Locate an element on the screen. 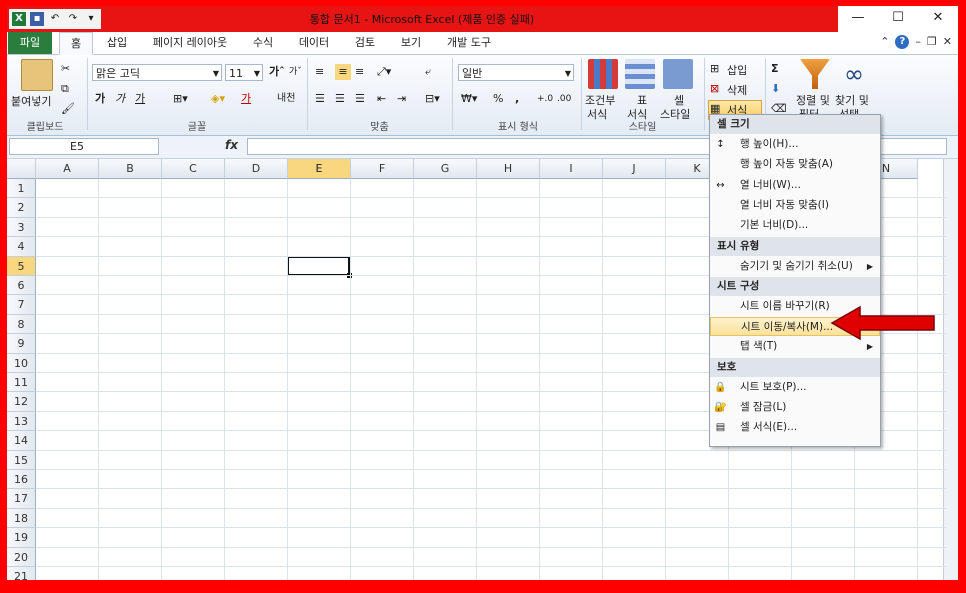 The image size is (966, 593). sort-filter-icon is located at coordinates (815, 74).